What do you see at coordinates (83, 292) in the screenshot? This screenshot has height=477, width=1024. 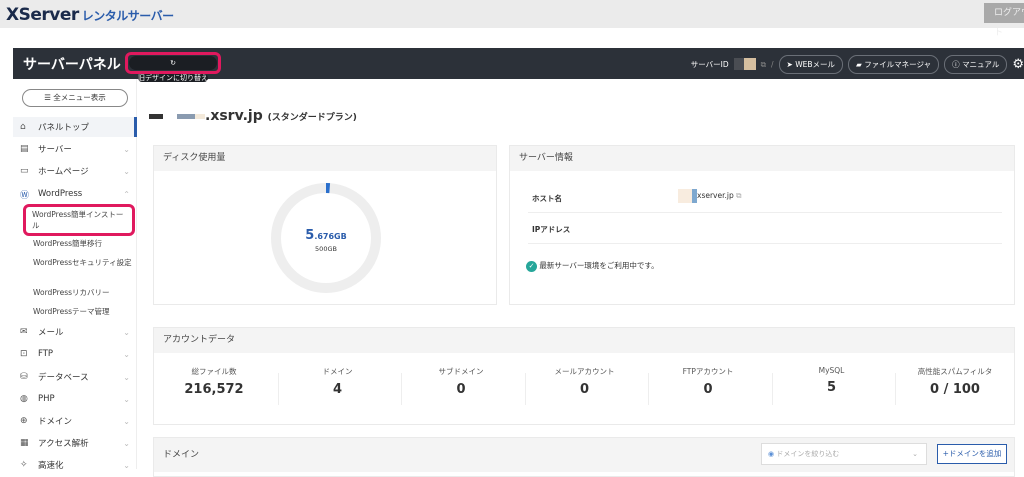 I see `wp-recovery-link: WordPressリカバリー` at bounding box center [83, 292].